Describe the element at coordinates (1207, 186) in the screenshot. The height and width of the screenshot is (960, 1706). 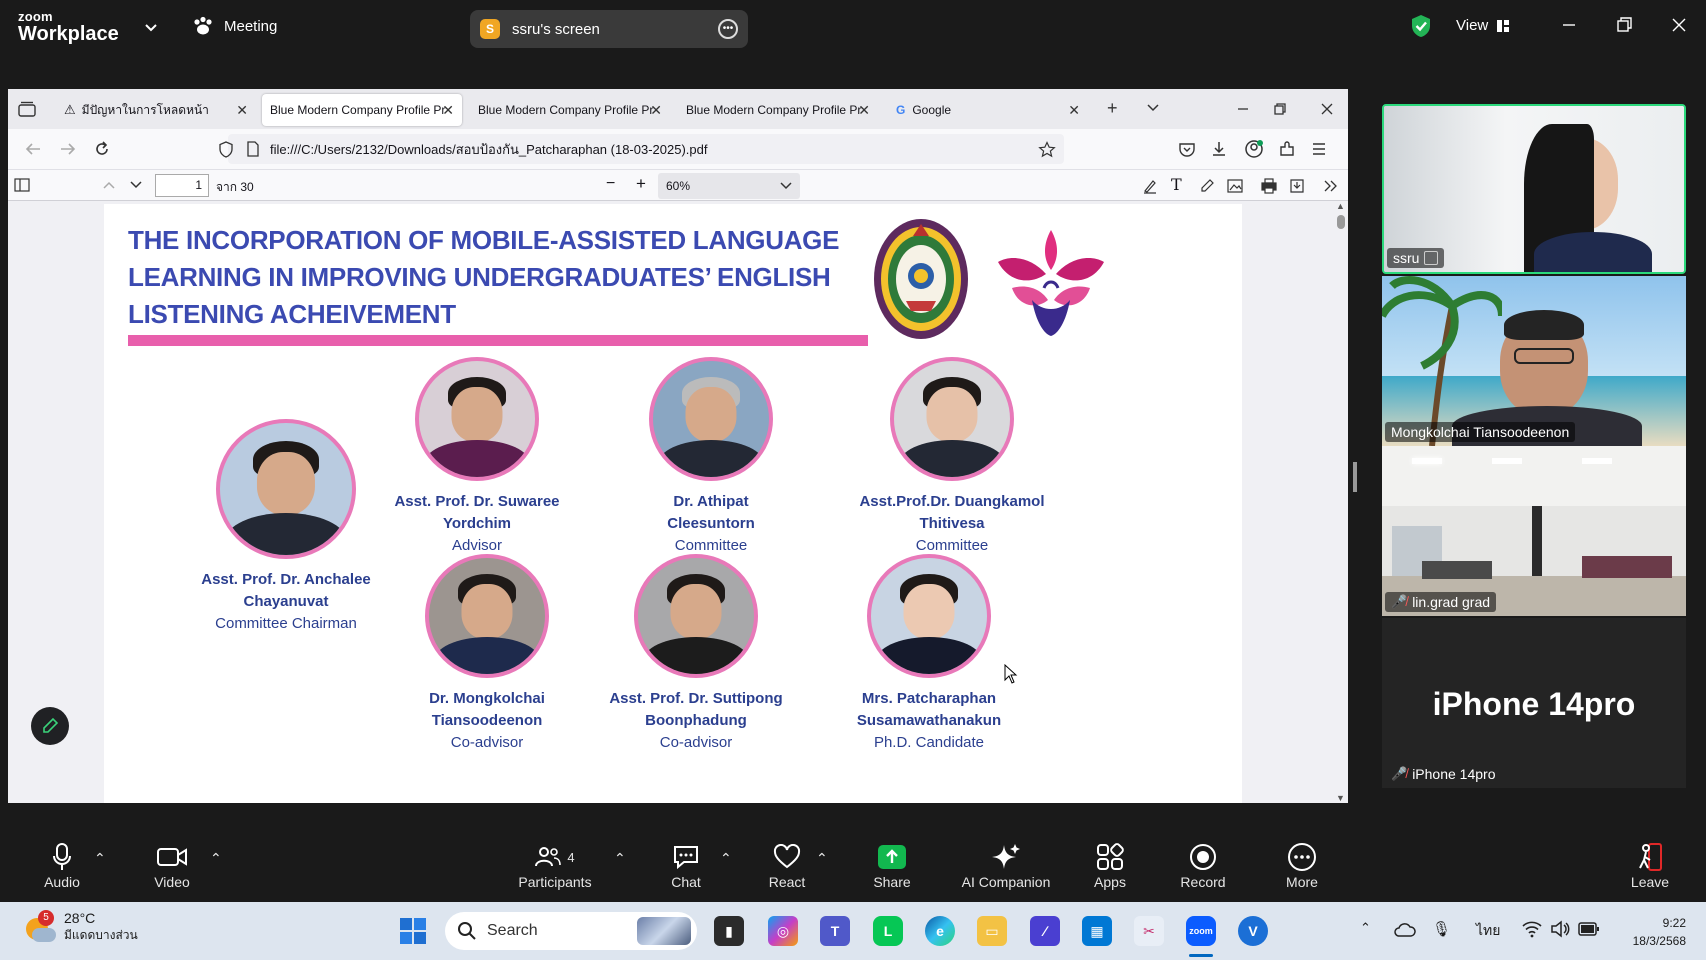
I see `draw-icon` at that location.